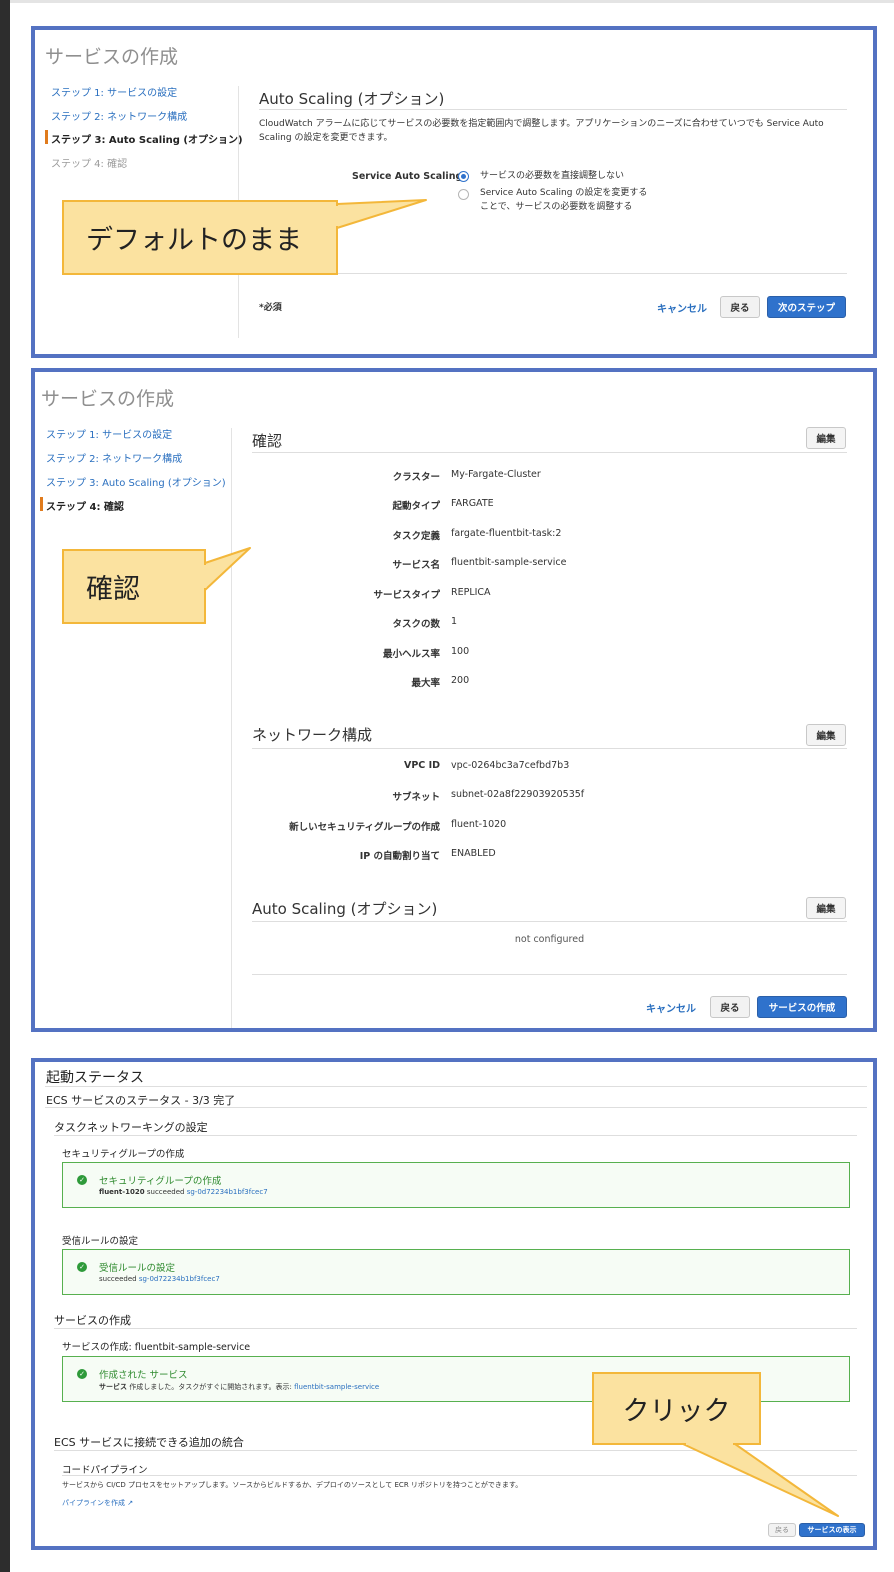 The height and width of the screenshot is (1572, 894). What do you see at coordinates (760, 1480) in the screenshot?
I see `callout-tail-click` at bounding box center [760, 1480].